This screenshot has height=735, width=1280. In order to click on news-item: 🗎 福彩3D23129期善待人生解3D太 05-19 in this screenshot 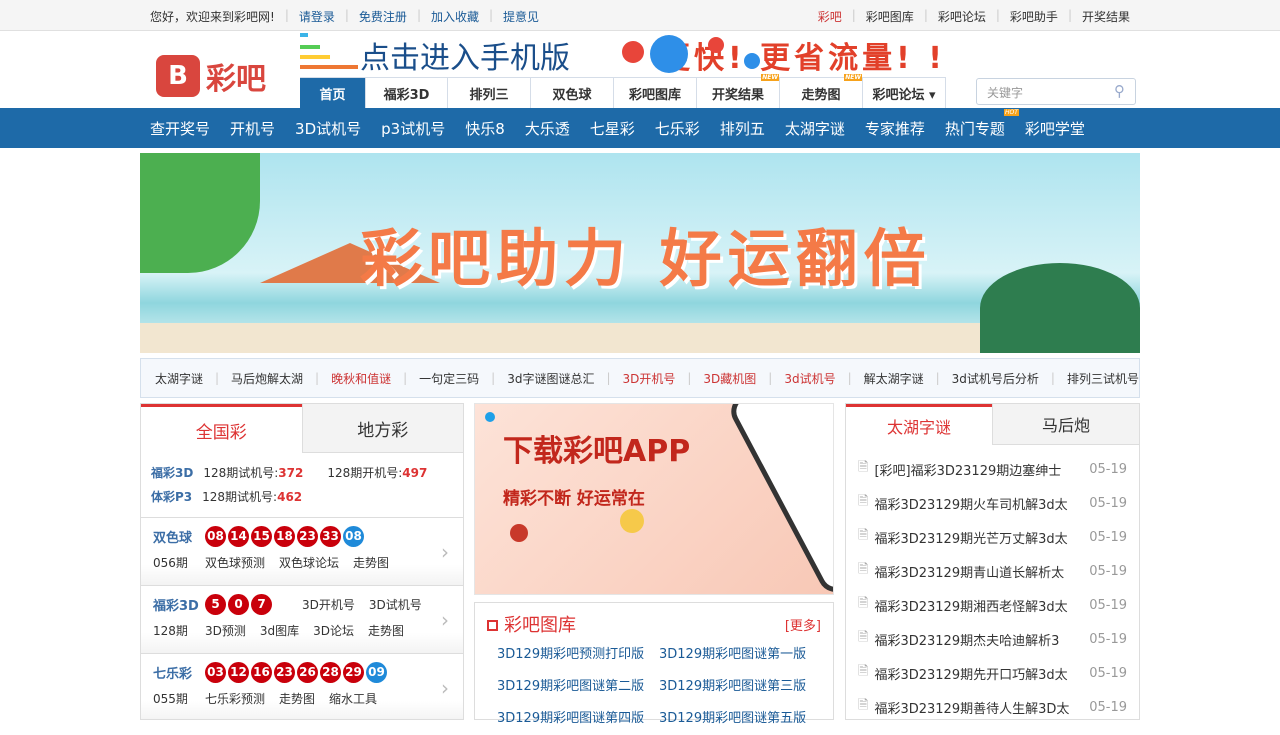, I will do `click(992, 704)`.